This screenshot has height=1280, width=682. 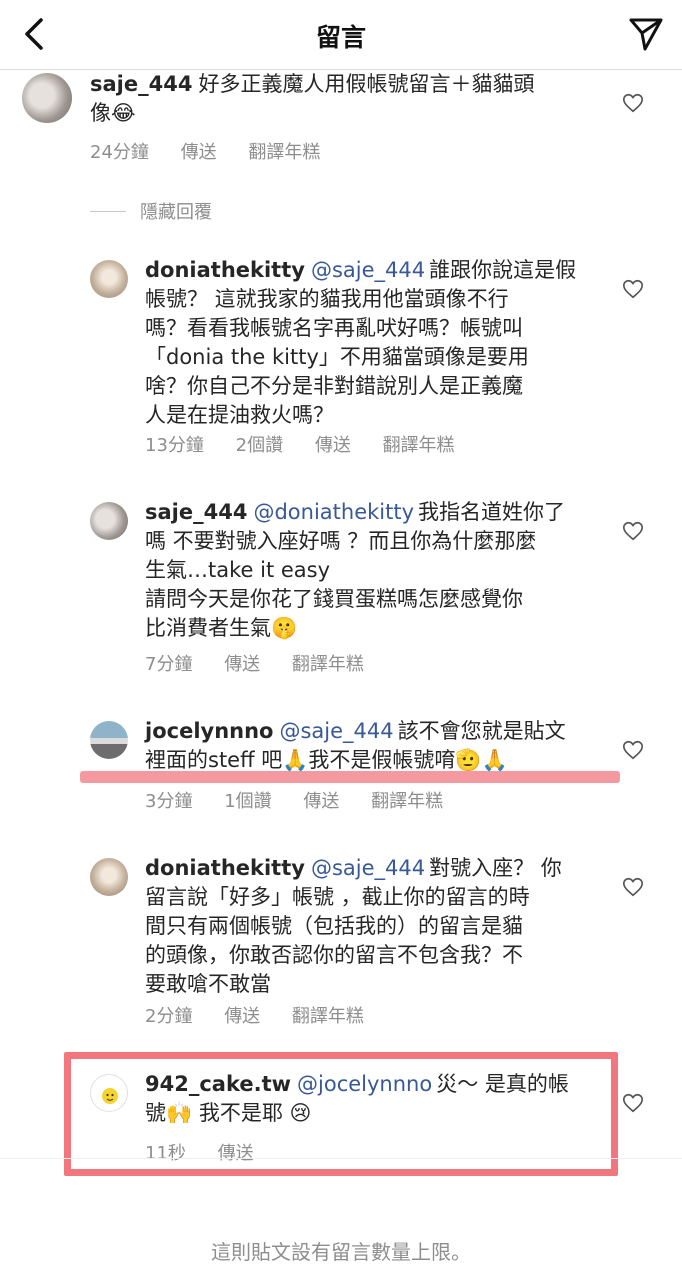 What do you see at coordinates (334, 955) in the screenshot?
I see `comment-text-line: 的頭像，你敢否認你的留言不包含我？不` at bounding box center [334, 955].